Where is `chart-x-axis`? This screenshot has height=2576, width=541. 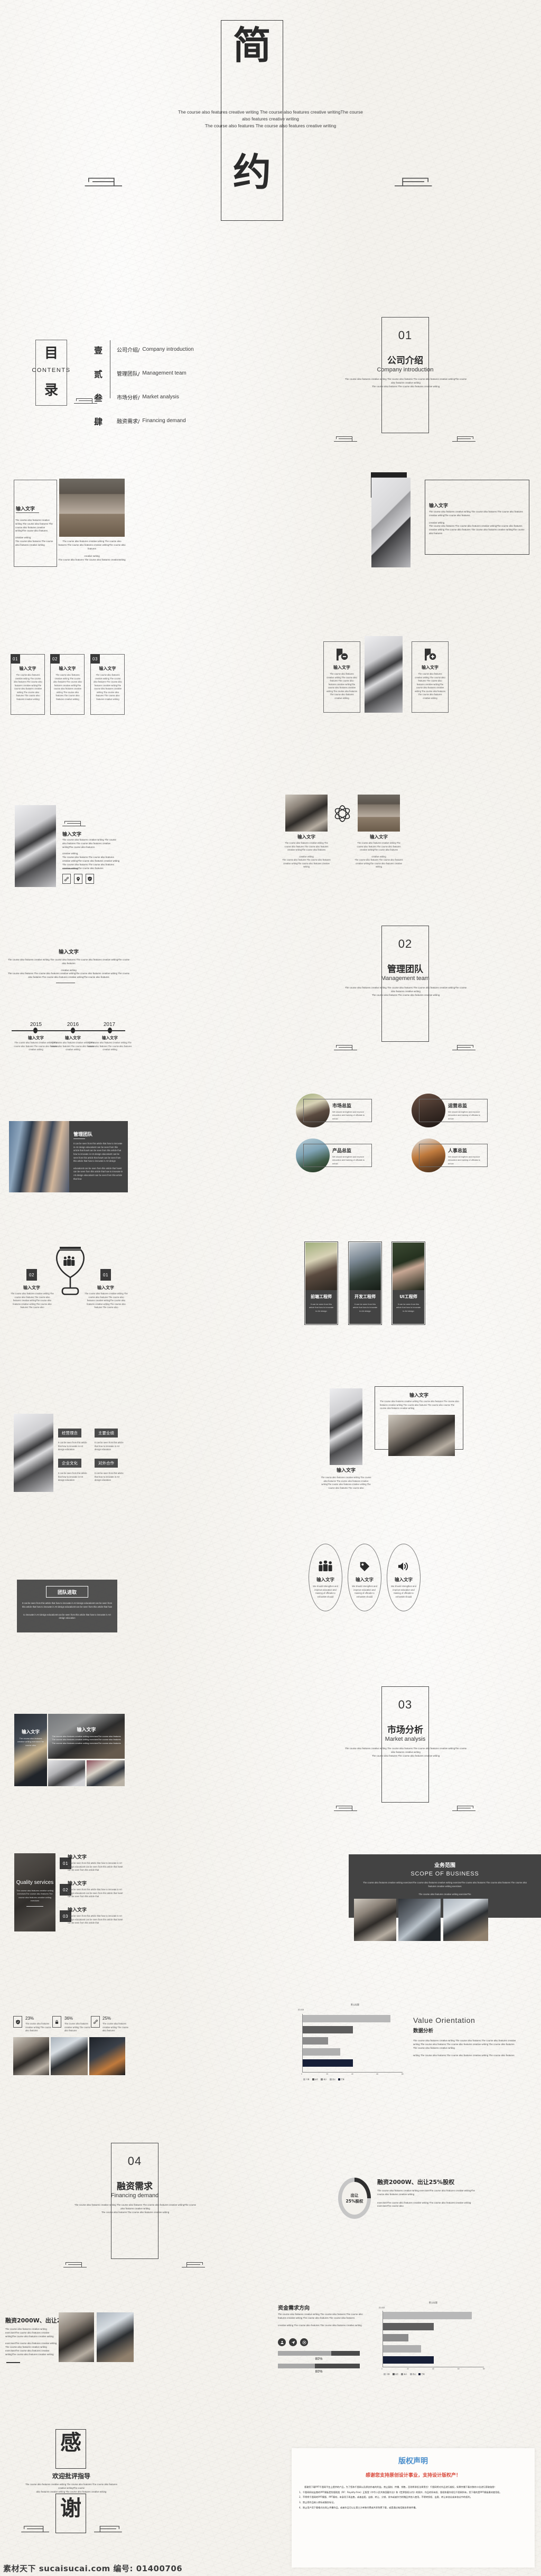 chart-x-axis is located at coordinates (352, 2072).